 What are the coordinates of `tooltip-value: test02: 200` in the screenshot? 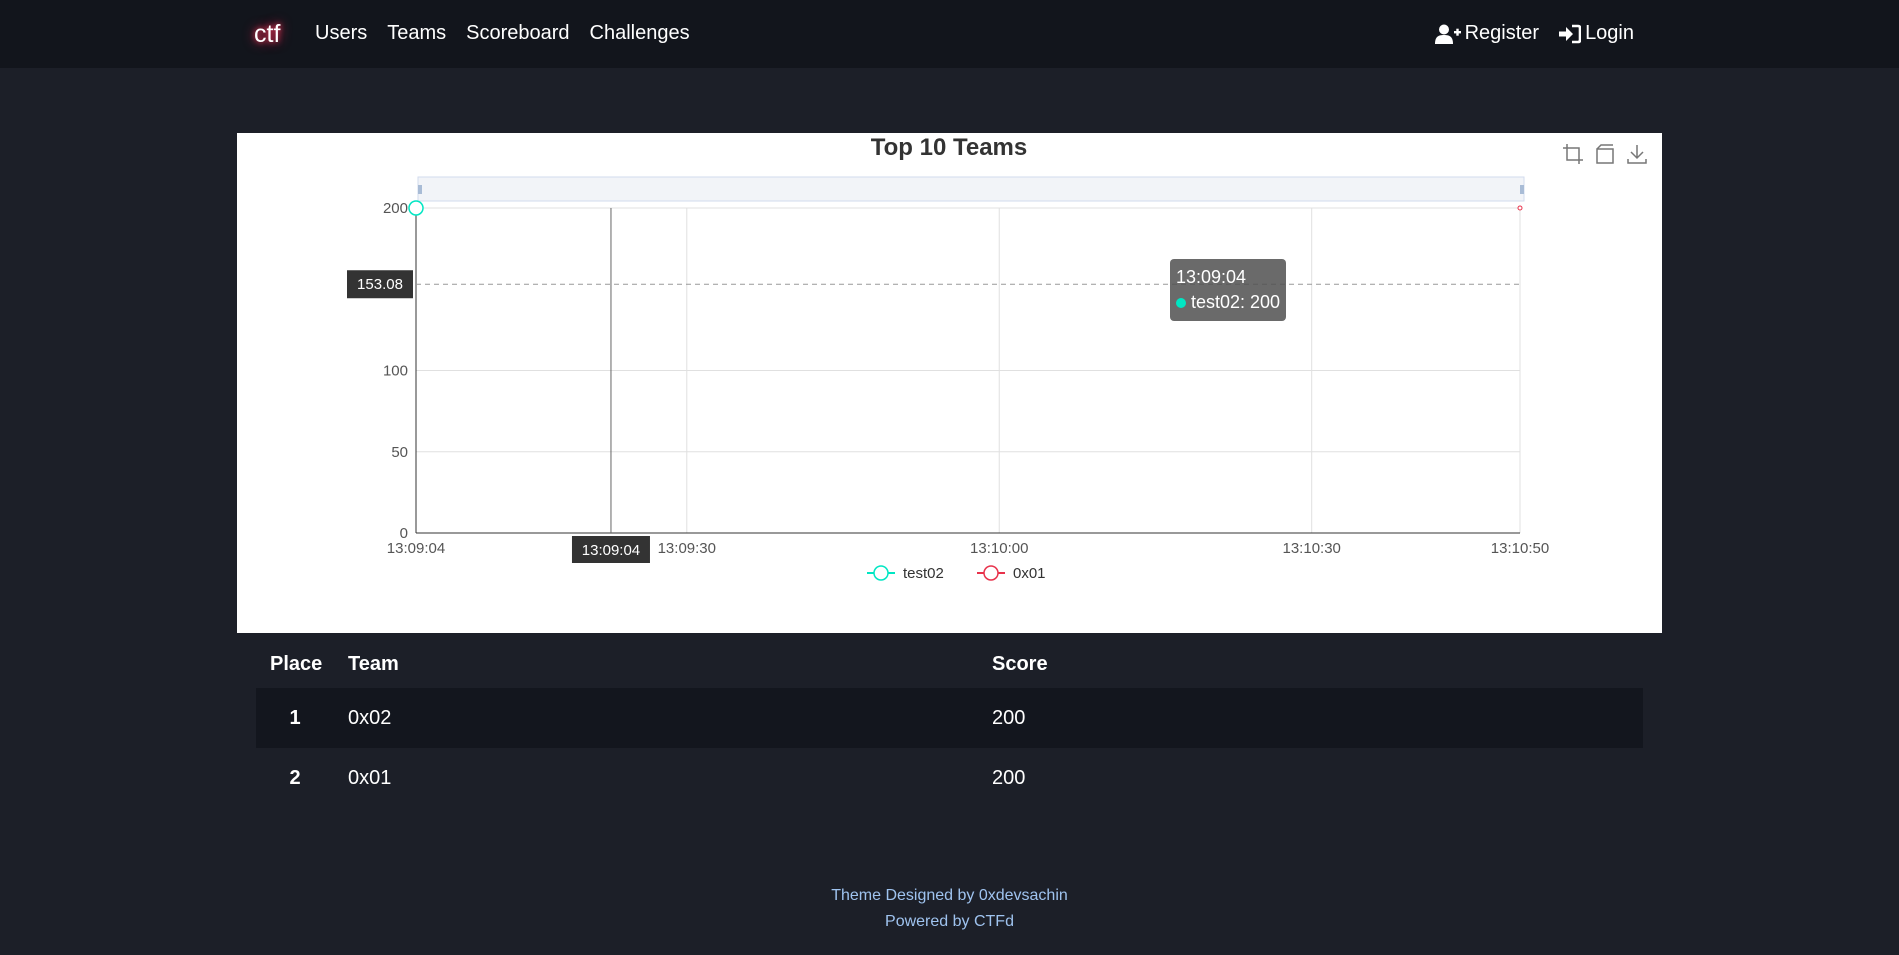 It's located at (1236, 302).